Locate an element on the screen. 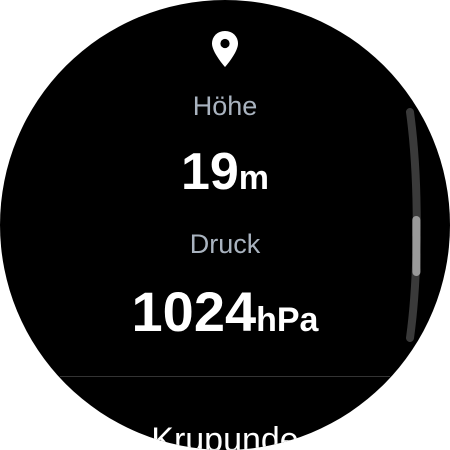 The image size is (450, 450). pressure-value: 1024hPa is located at coordinates (225, 312).